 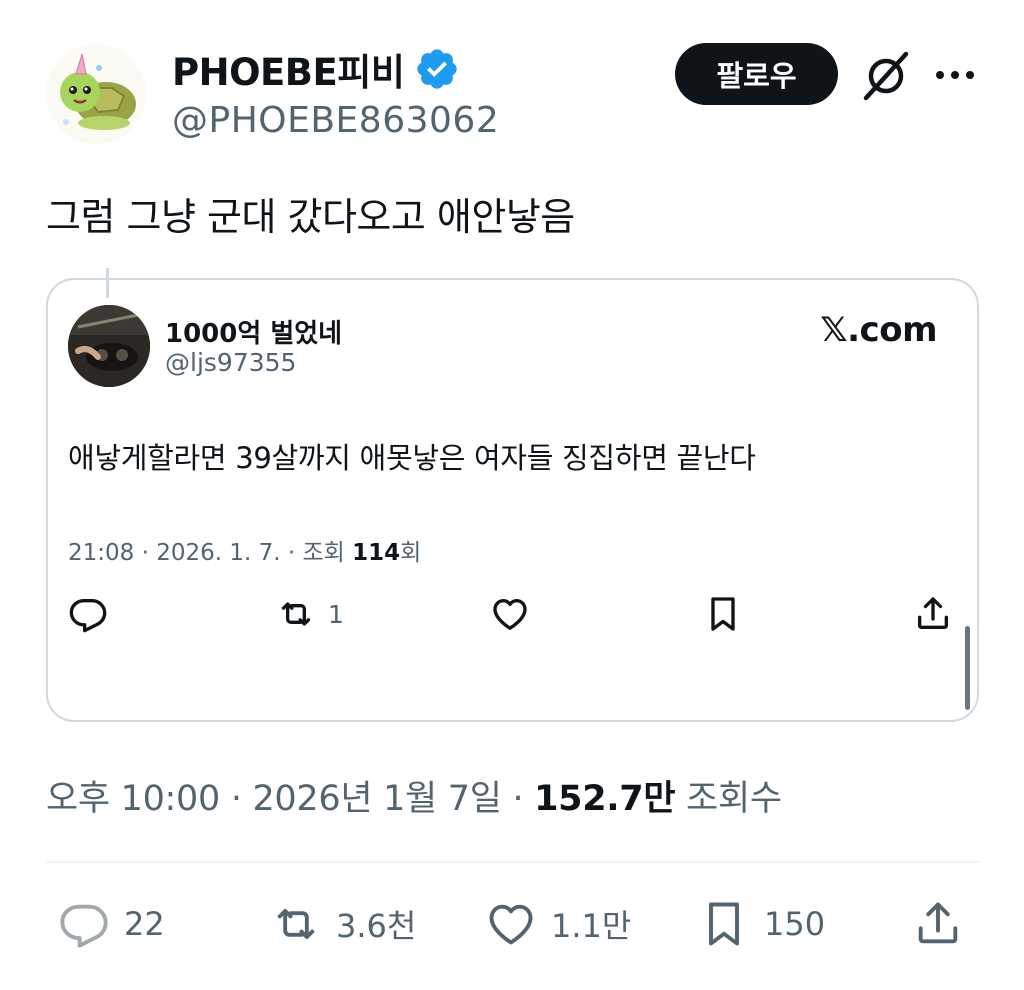 I want to click on quoted-retweet-button: 1, so click(x=310, y=614).